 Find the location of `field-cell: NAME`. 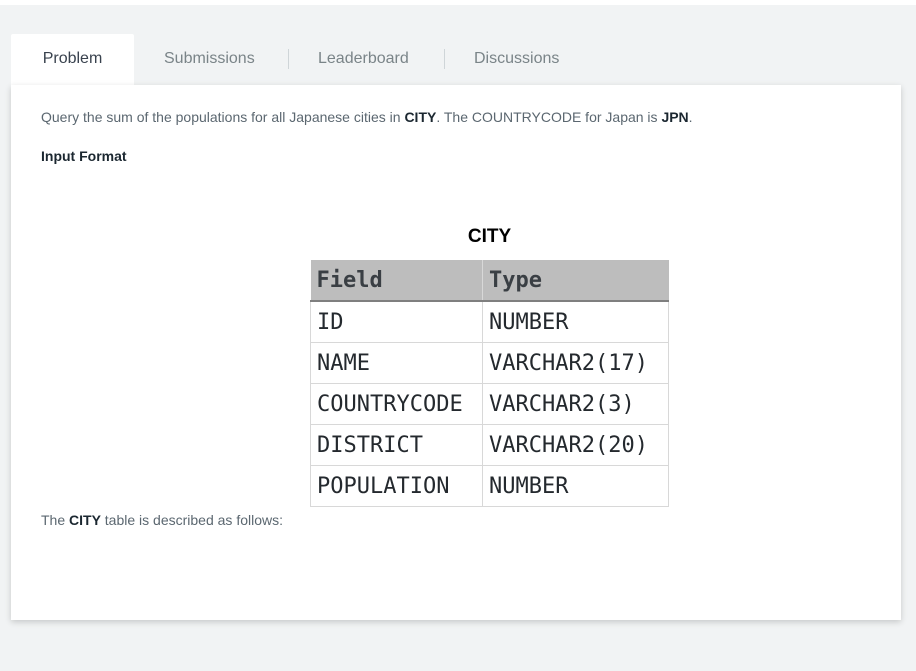

field-cell: NAME is located at coordinates (396, 363).